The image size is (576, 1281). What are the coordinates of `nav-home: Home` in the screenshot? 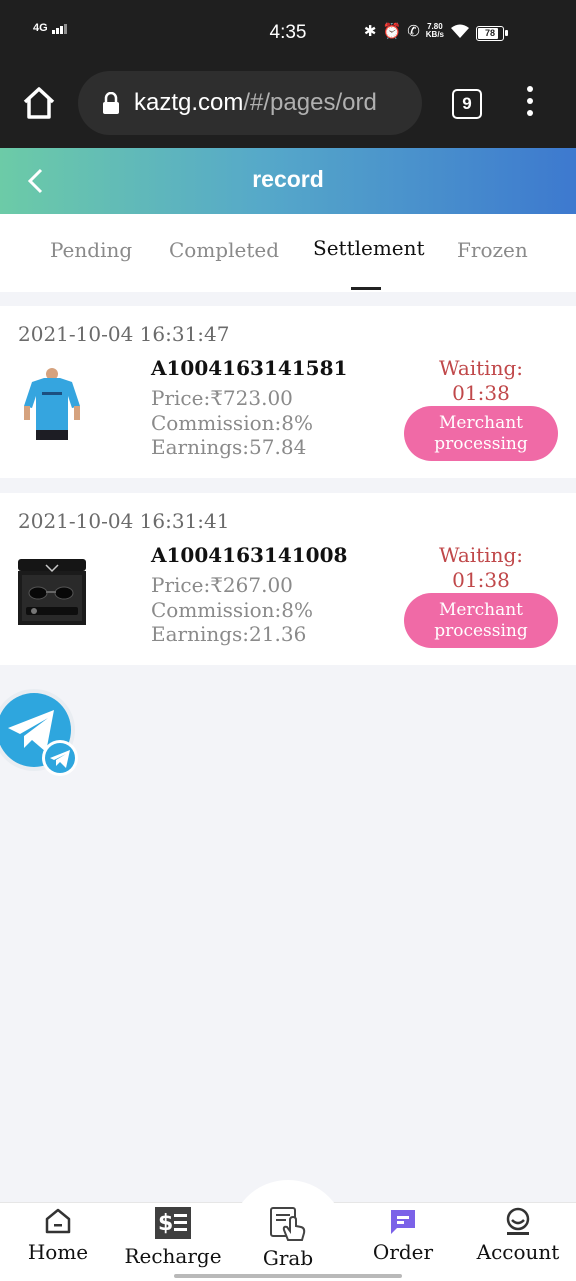 It's located at (58, 1241).